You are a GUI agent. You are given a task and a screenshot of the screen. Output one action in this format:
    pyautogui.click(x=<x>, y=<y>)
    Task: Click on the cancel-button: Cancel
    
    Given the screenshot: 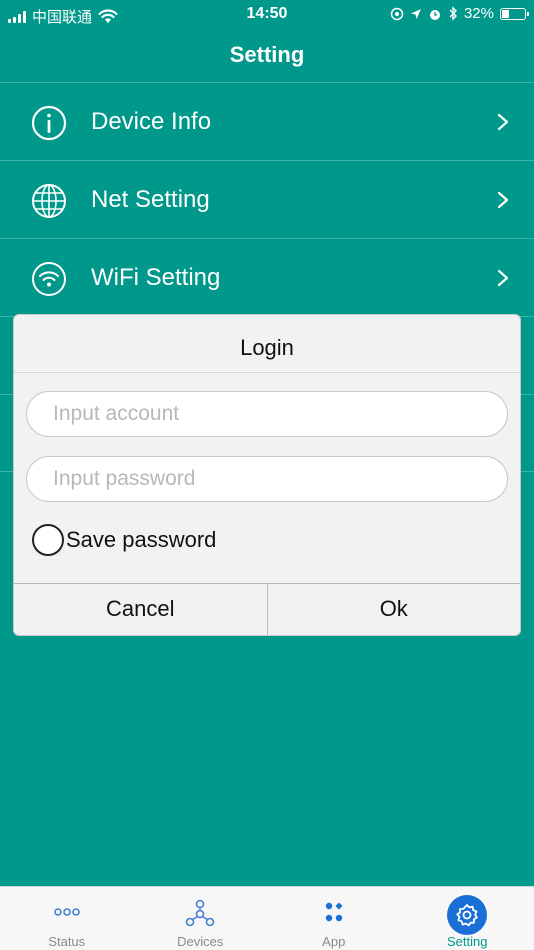 What is the action you would take?
    pyautogui.click(x=140, y=609)
    